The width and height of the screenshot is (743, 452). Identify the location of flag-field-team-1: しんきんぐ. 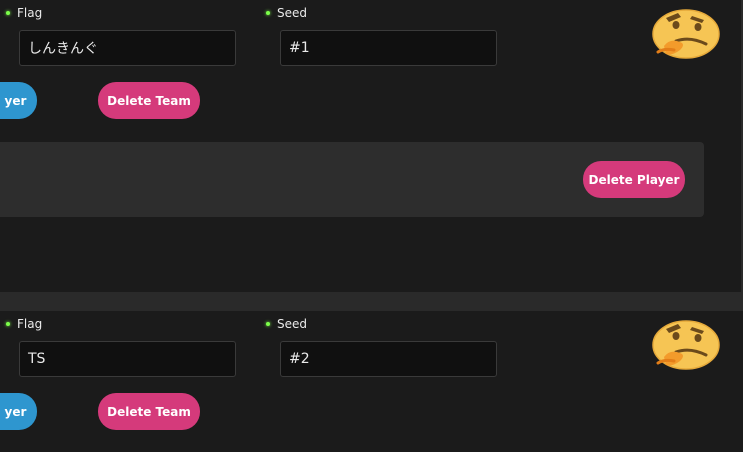
(127, 48).